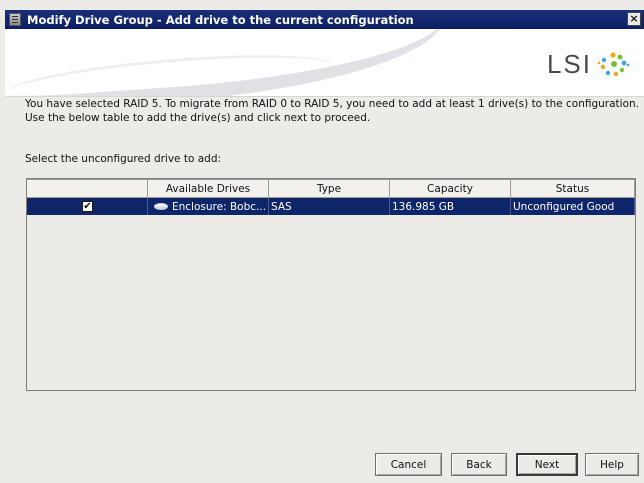 The width and height of the screenshot is (644, 483). I want to click on lsi-logo: LSI, so click(588, 64).